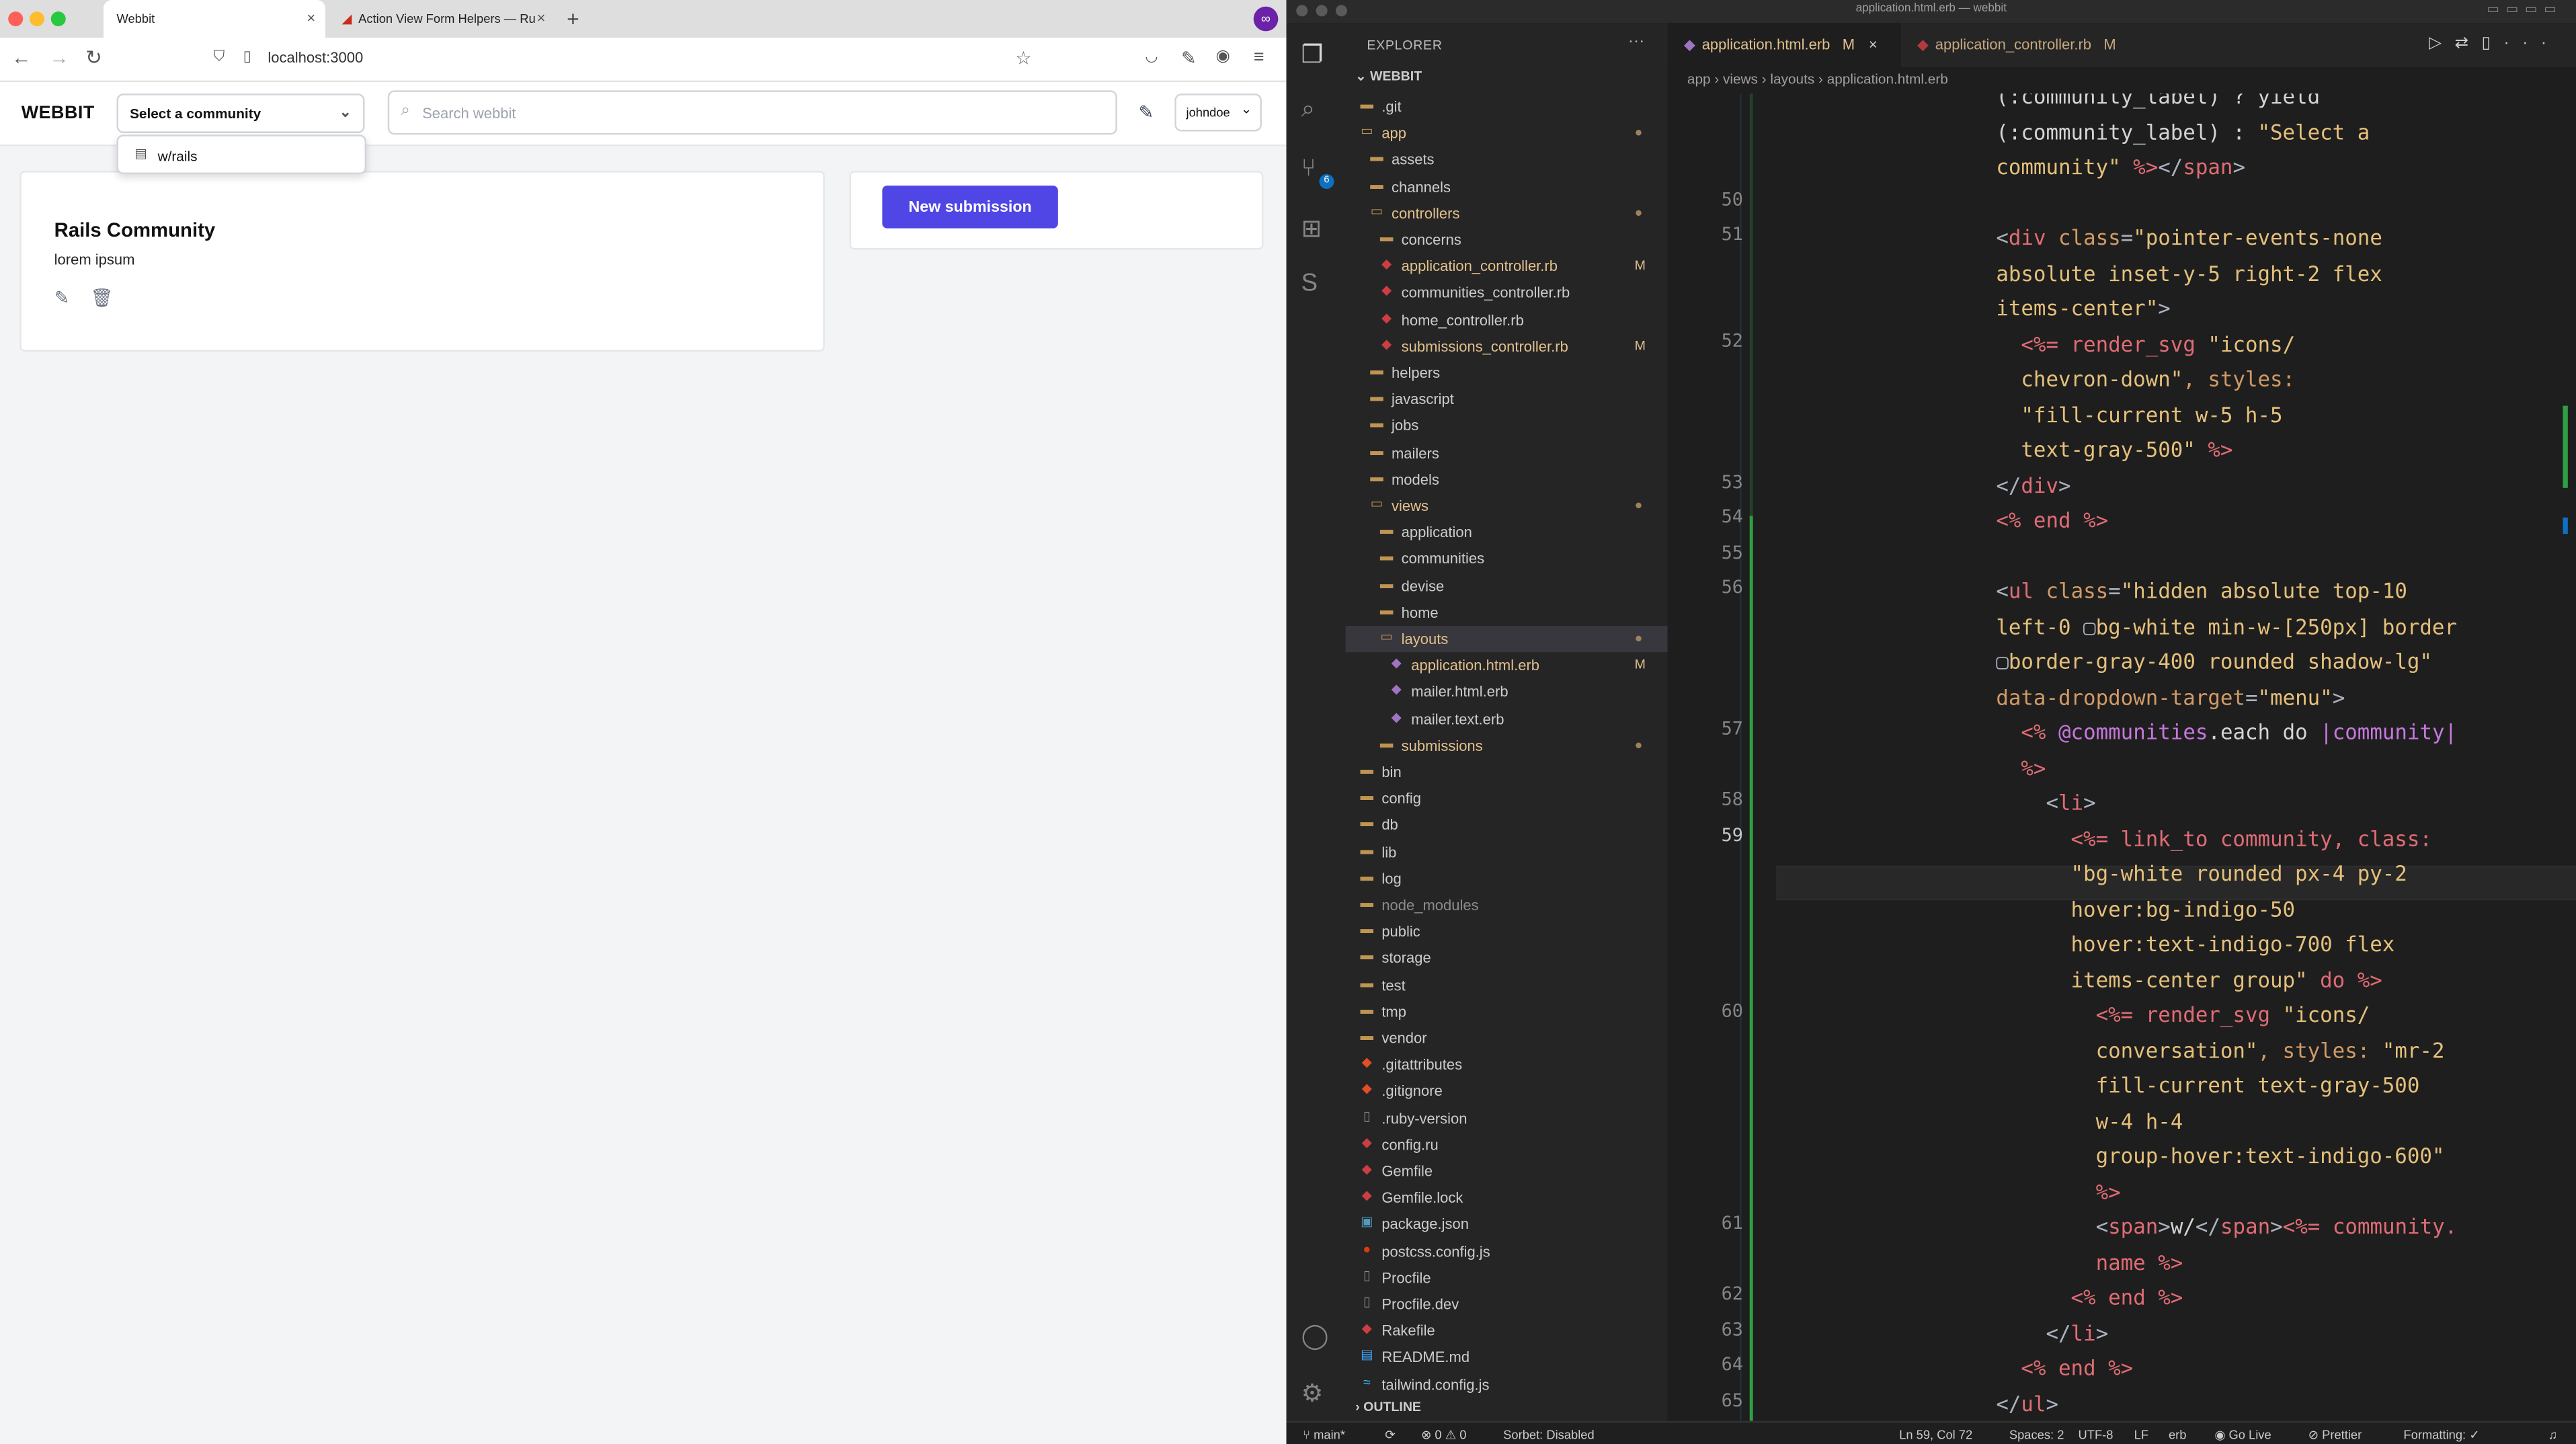  What do you see at coordinates (62, 298) in the screenshot?
I see `edit-pencil-icon: ✎` at bounding box center [62, 298].